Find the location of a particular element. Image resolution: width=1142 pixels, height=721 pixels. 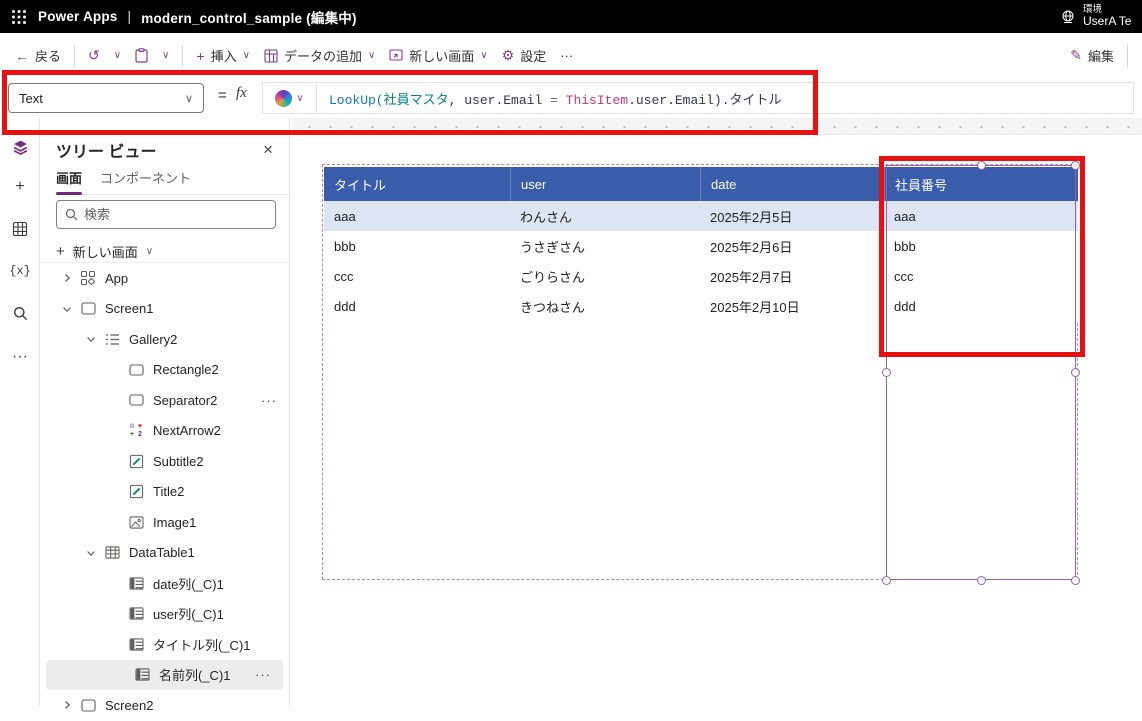

column-header-2: date is located at coordinates (792, 184).